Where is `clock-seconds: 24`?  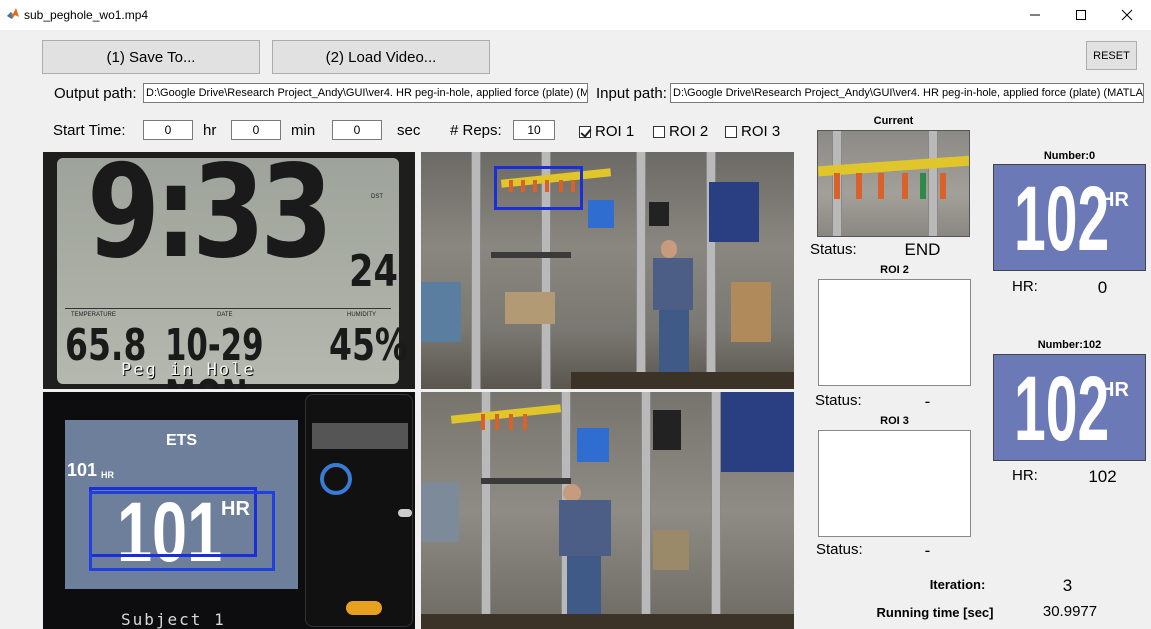
clock-seconds: 24 is located at coordinates (373, 271).